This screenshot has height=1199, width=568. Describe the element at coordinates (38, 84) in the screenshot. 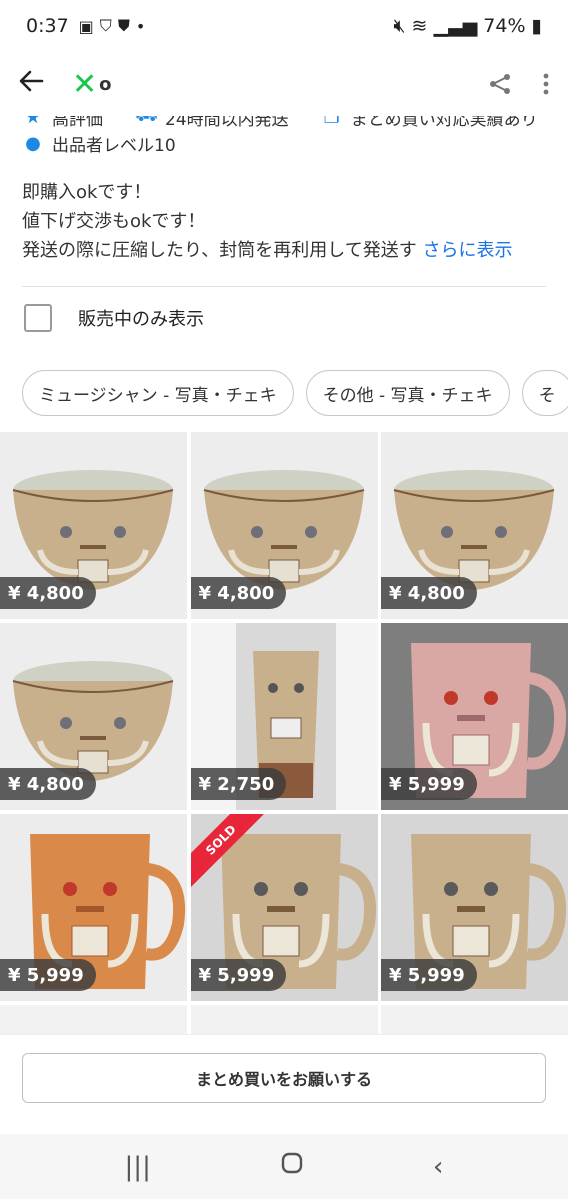

I see `back-arrow-icon` at that location.